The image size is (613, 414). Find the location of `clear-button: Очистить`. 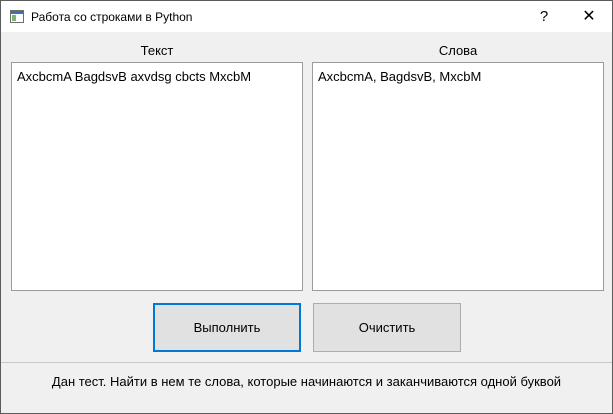

clear-button: Очистить is located at coordinates (387, 327).